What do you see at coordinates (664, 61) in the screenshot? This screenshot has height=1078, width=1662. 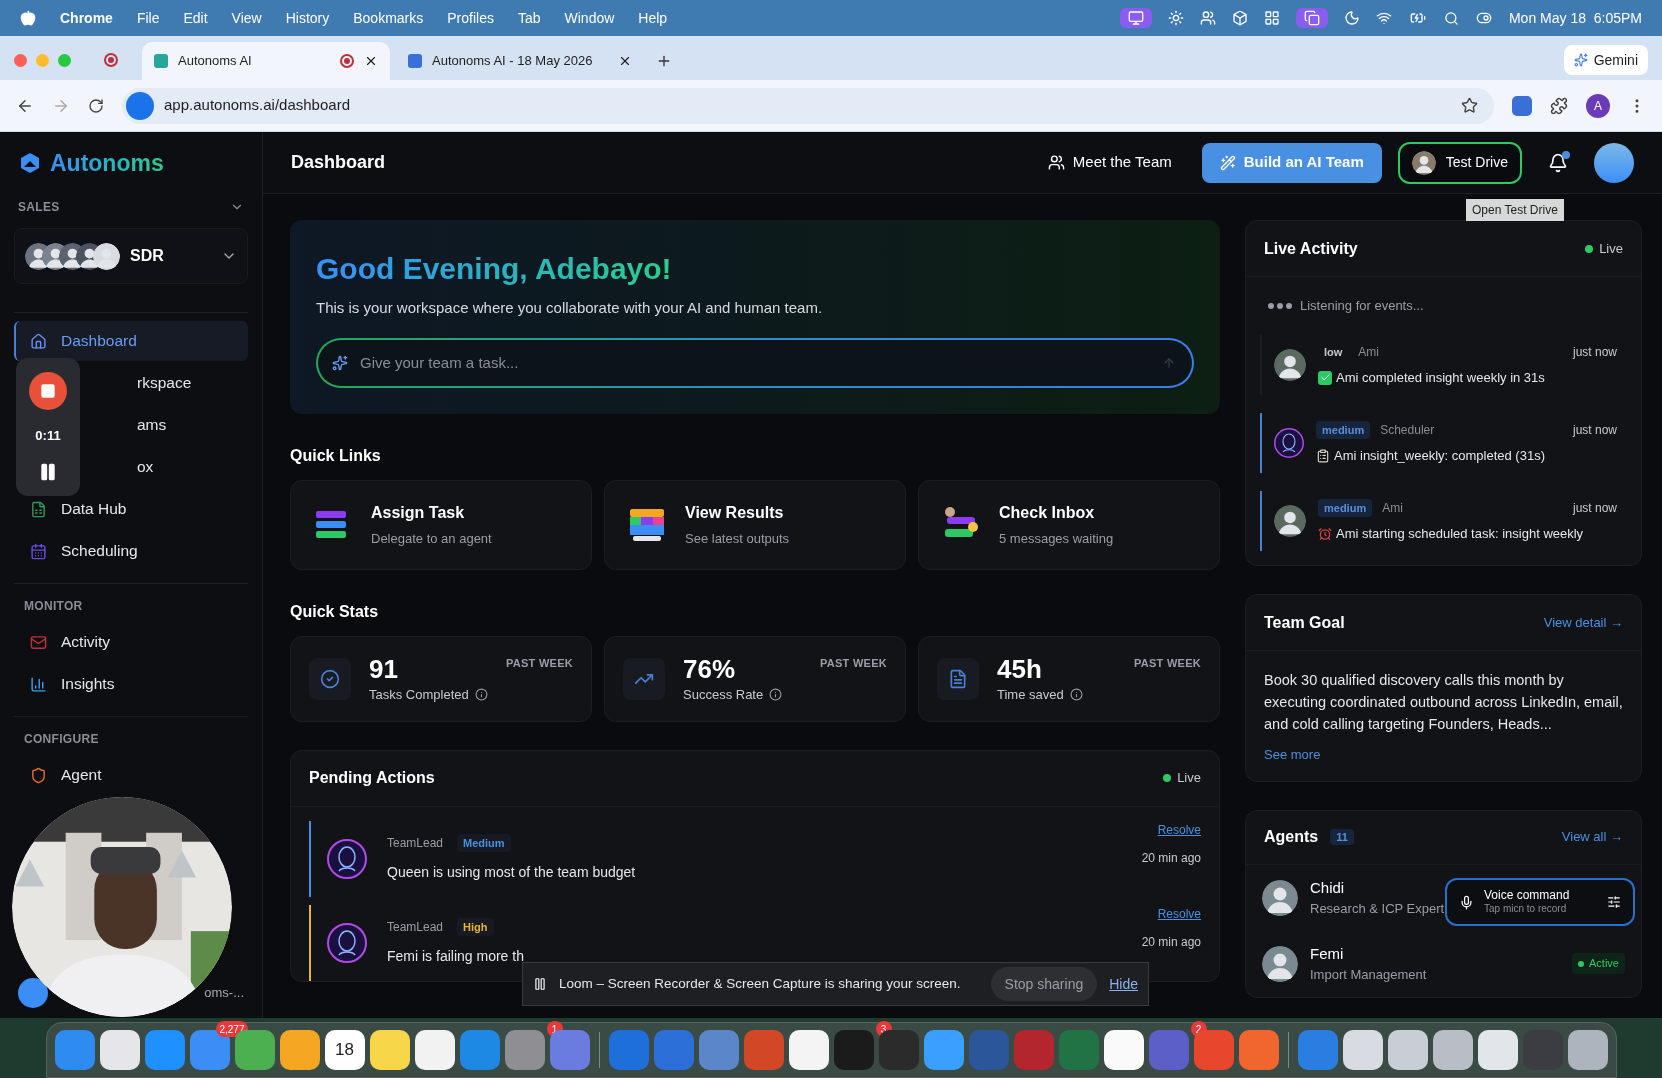 I see `new-tab-icon` at bounding box center [664, 61].